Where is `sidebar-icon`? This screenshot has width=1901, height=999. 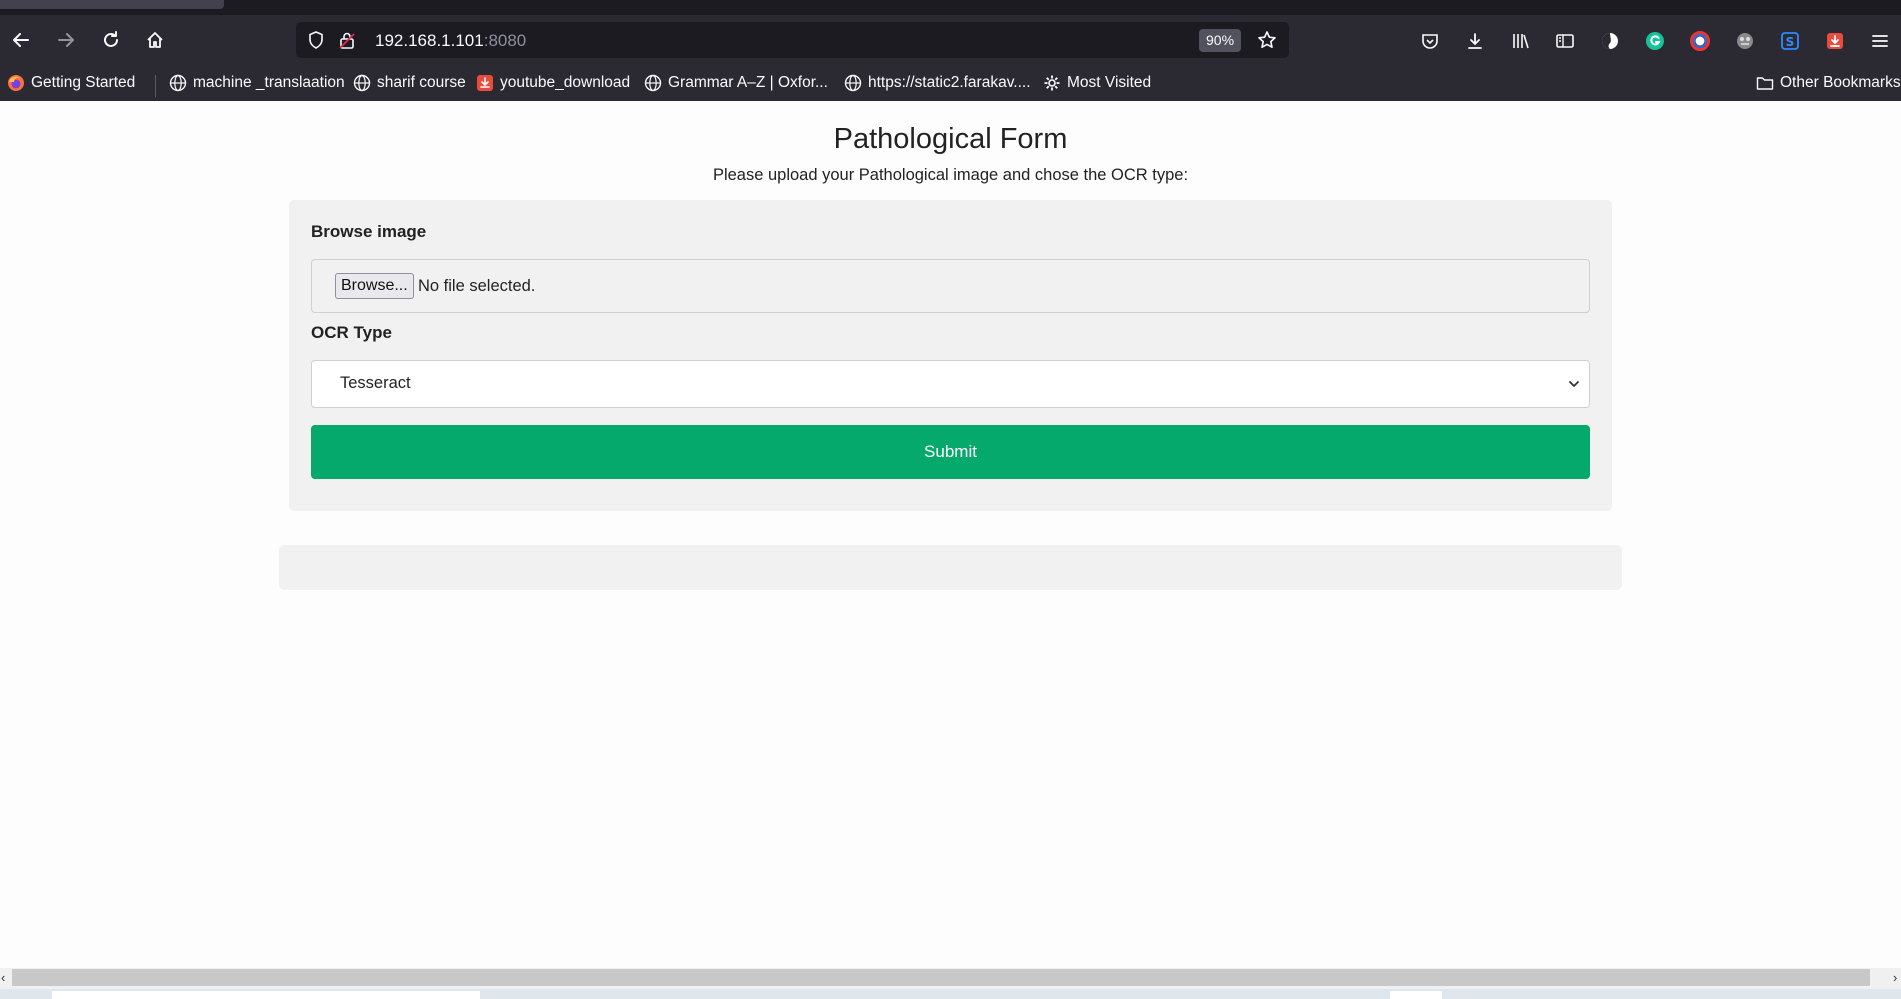 sidebar-icon is located at coordinates (1565, 41).